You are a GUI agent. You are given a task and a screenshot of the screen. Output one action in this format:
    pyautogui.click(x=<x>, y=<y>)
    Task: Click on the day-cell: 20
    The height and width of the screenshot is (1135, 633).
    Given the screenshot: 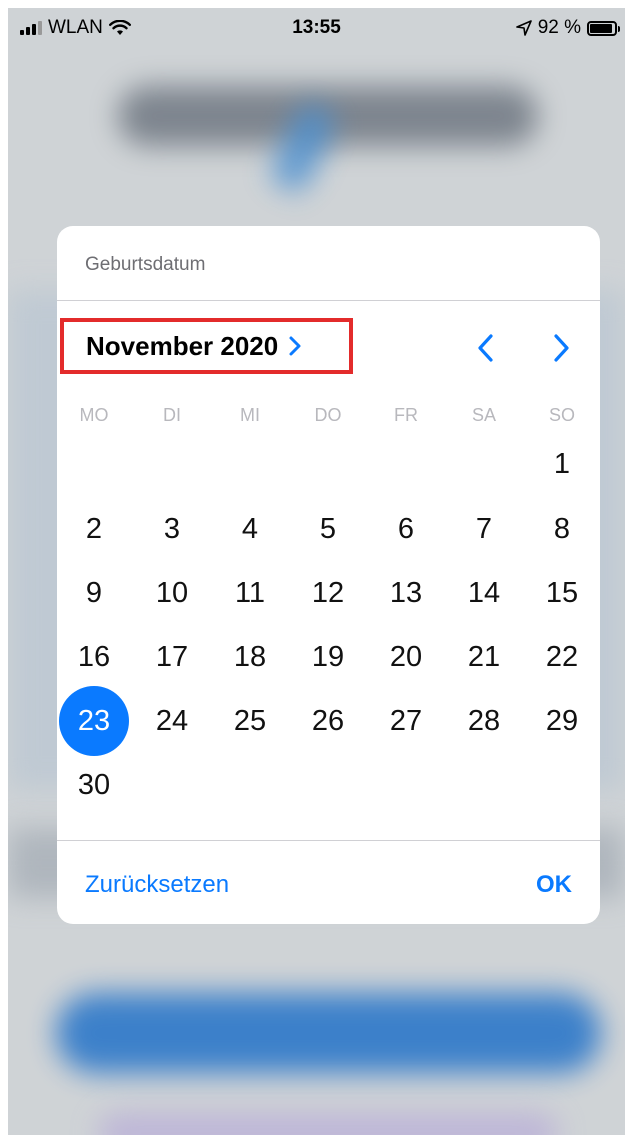 What is the action you would take?
    pyautogui.click(x=406, y=657)
    